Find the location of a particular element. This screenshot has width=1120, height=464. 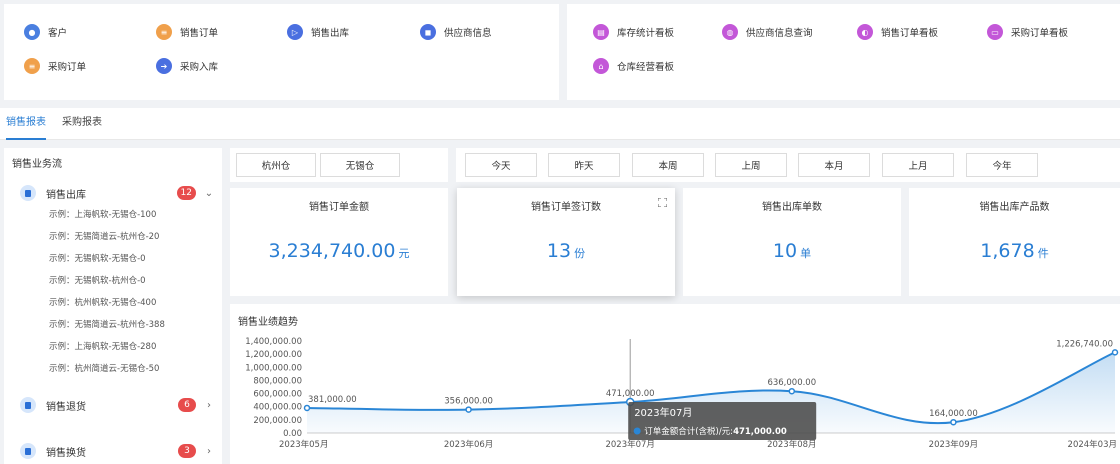

quick-link-inventory: ▤ 库存统计看板 is located at coordinates (633, 32).